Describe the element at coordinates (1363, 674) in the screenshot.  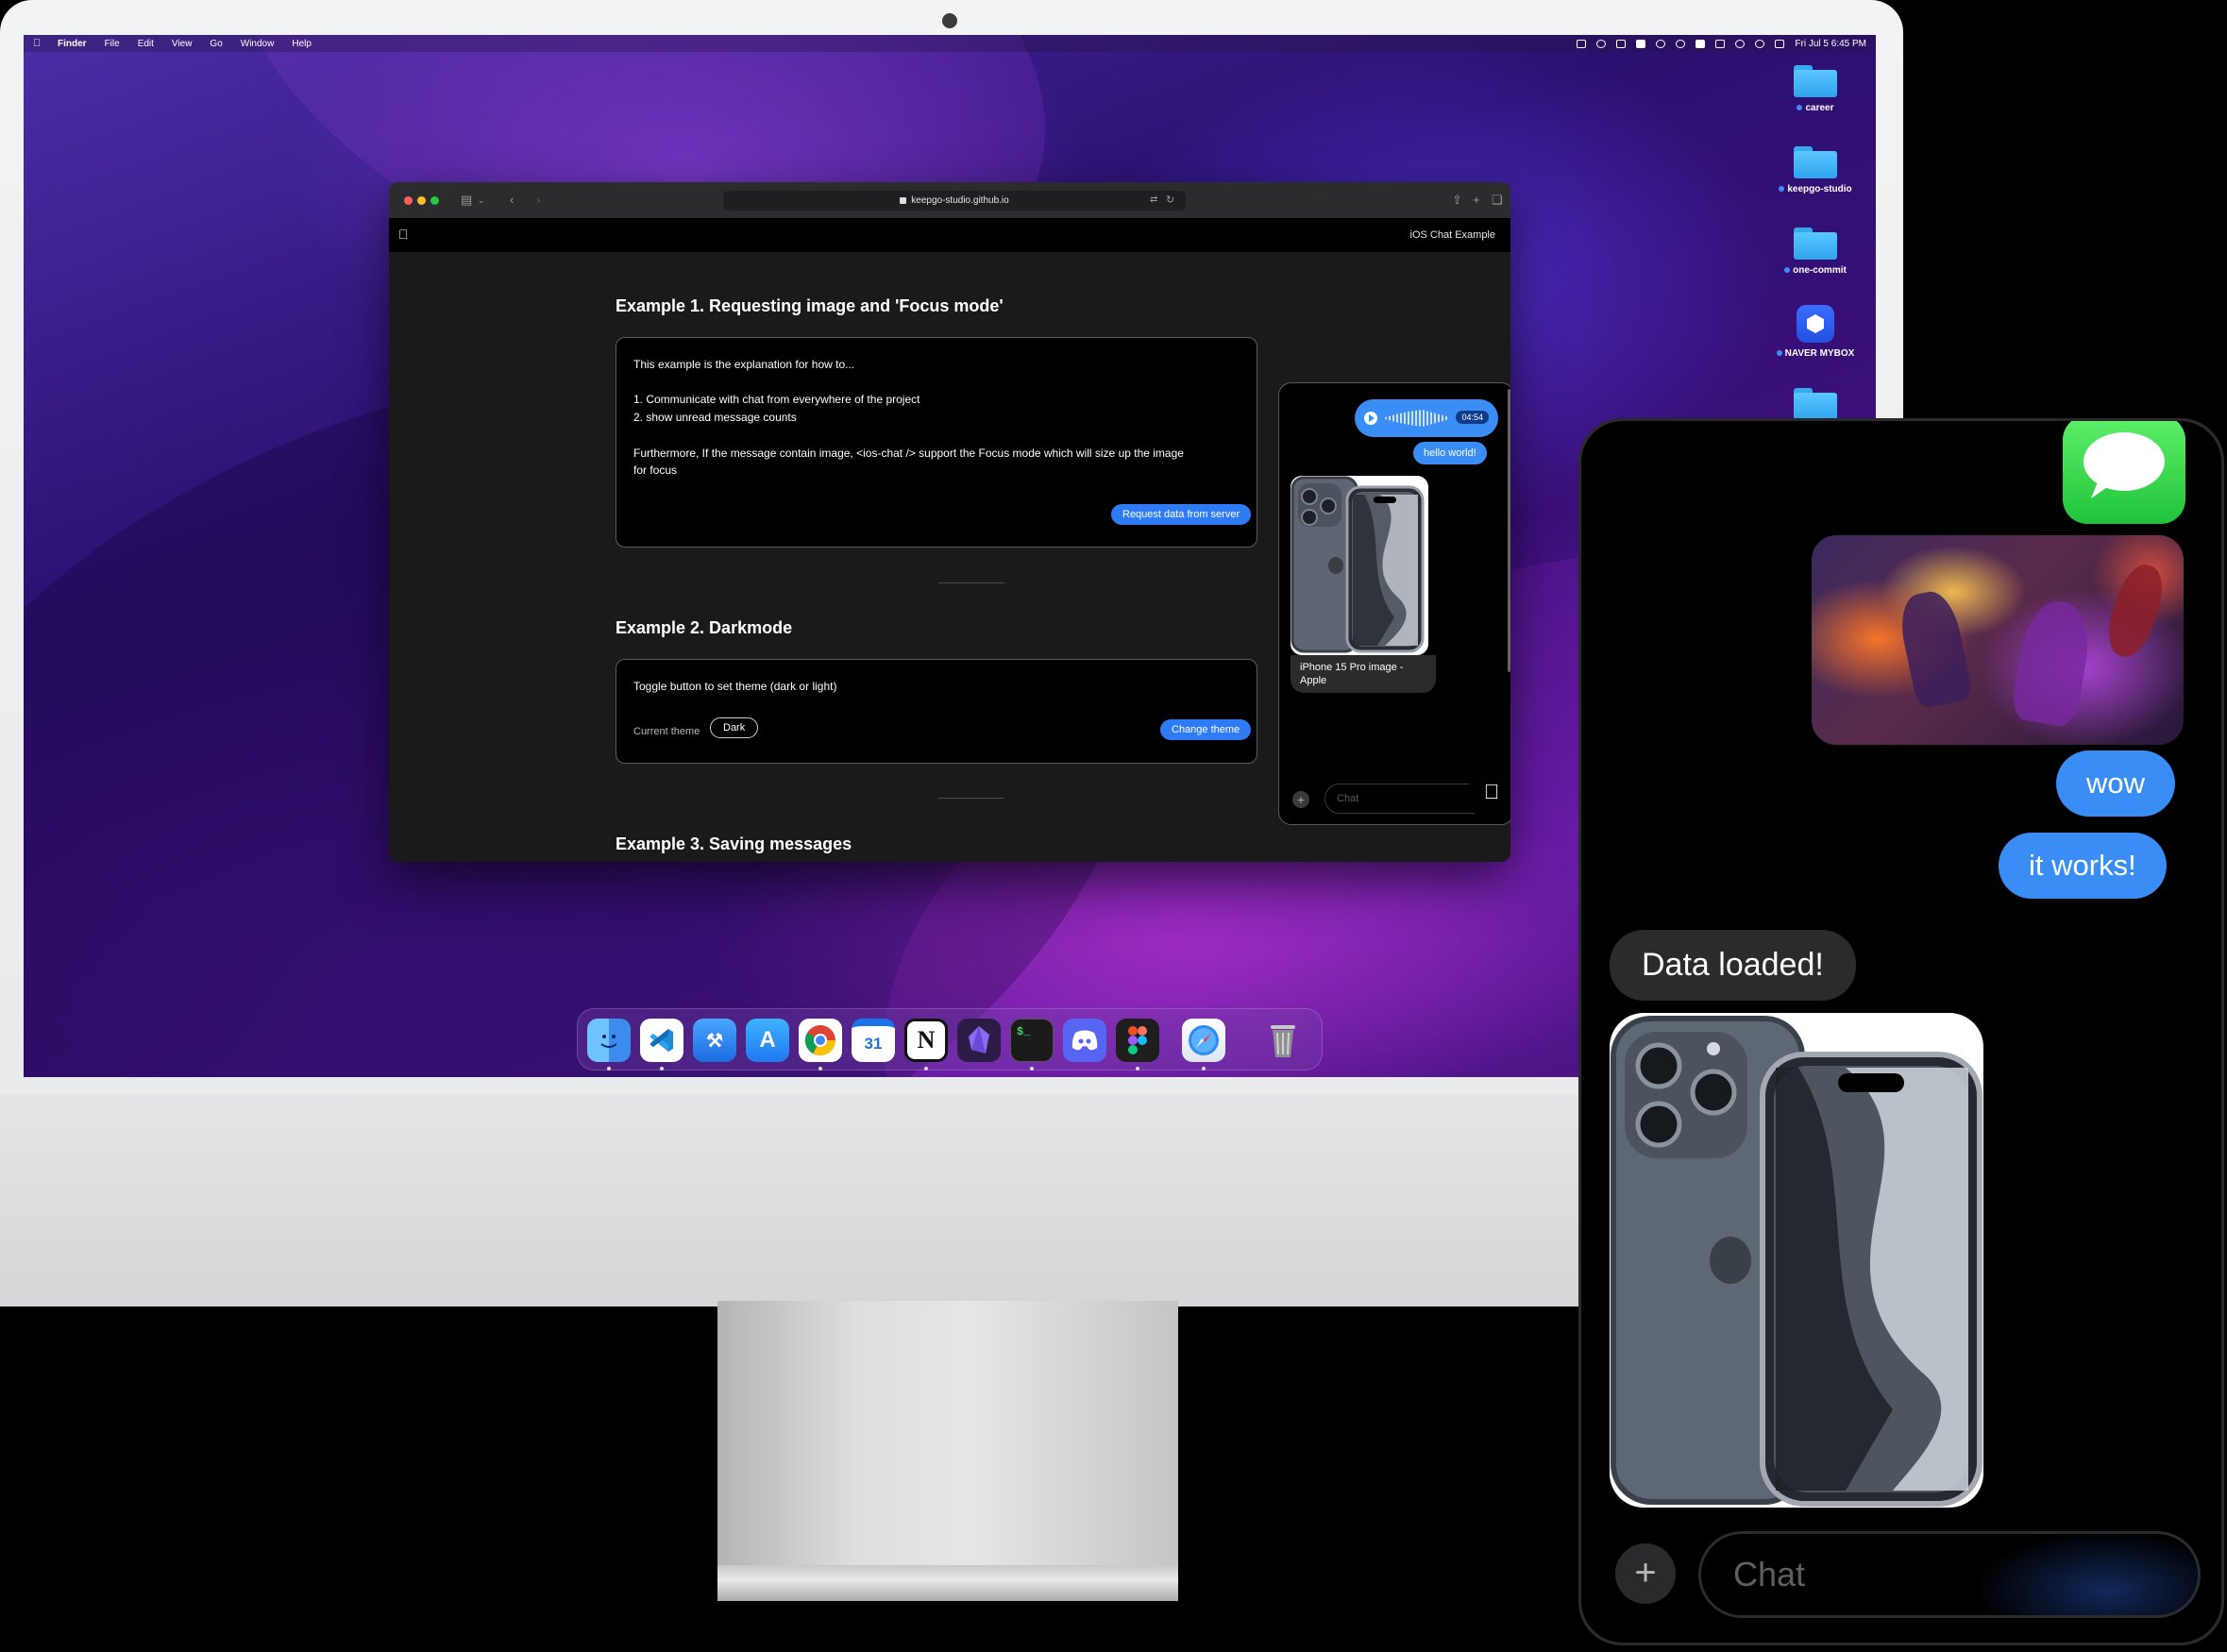
I see `image-caption: iPhone 15 Pro image - Apple` at that location.